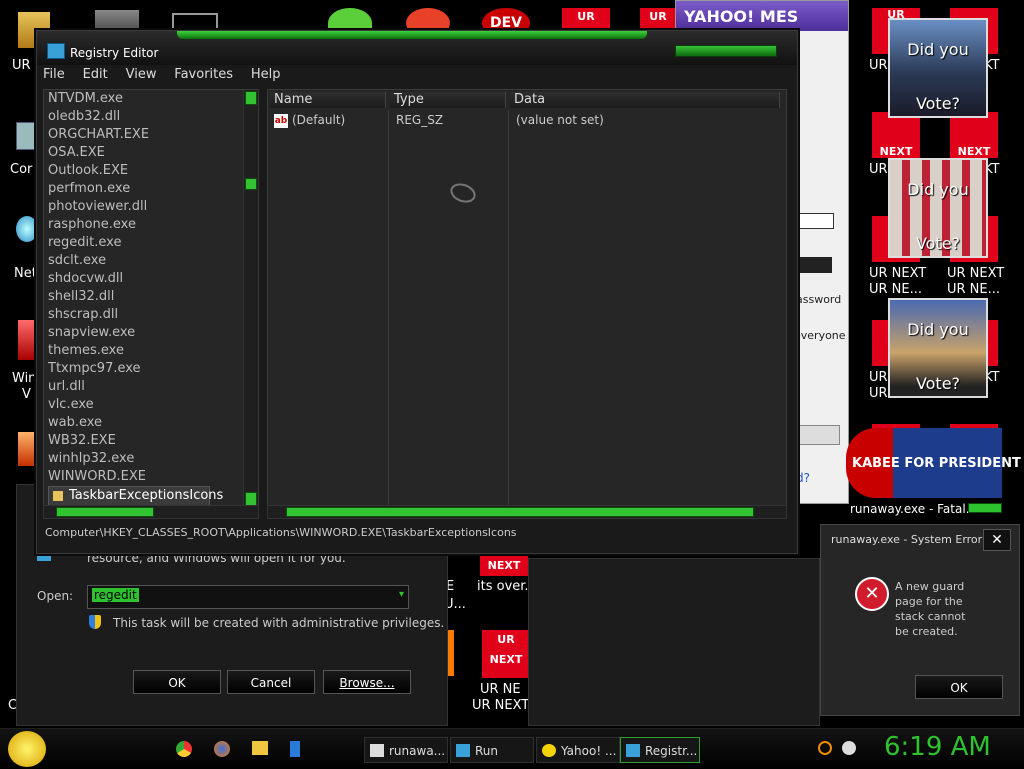  I want to click on menu-file: File, so click(54, 74).